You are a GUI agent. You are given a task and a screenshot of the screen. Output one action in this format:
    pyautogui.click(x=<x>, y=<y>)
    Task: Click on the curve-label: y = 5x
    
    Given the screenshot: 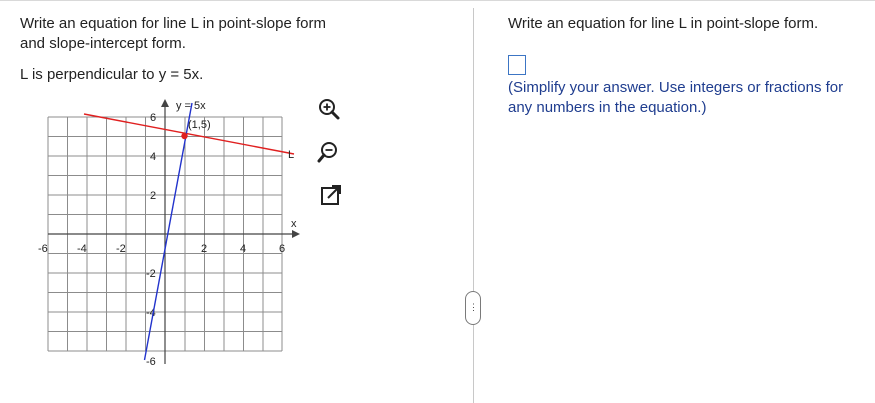 What is the action you would take?
    pyautogui.click(x=191, y=106)
    